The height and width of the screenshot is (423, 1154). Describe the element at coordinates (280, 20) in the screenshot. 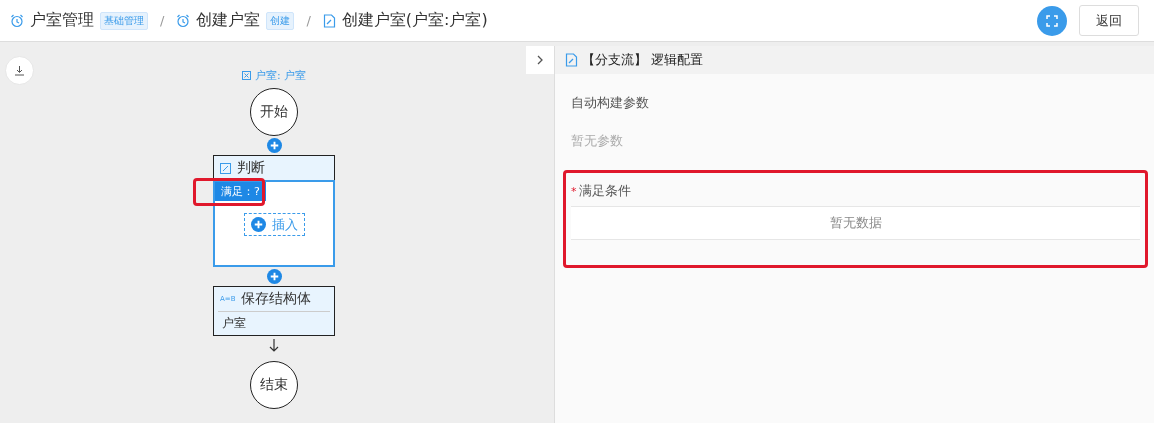

I see `breadcrumb-tag: 创建` at that location.